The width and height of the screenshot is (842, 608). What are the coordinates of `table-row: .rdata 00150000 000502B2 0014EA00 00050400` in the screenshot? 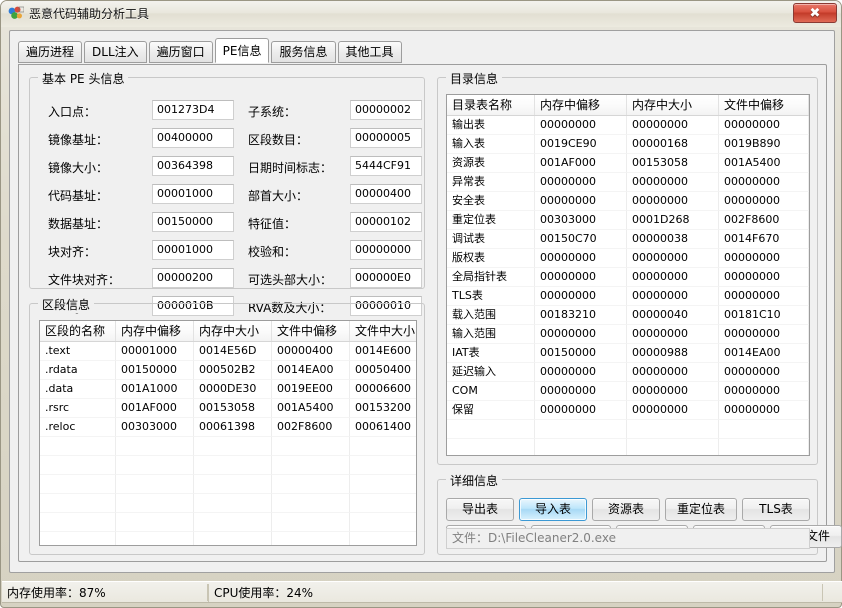 It's located at (228, 370).